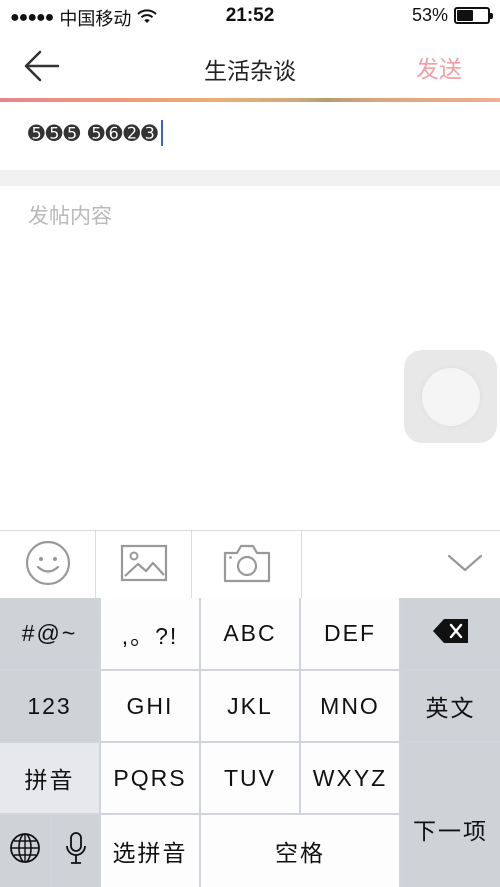 The image size is (500, 887). I want to click on key-select-pinyin: 选拼音, so click(150, 851).